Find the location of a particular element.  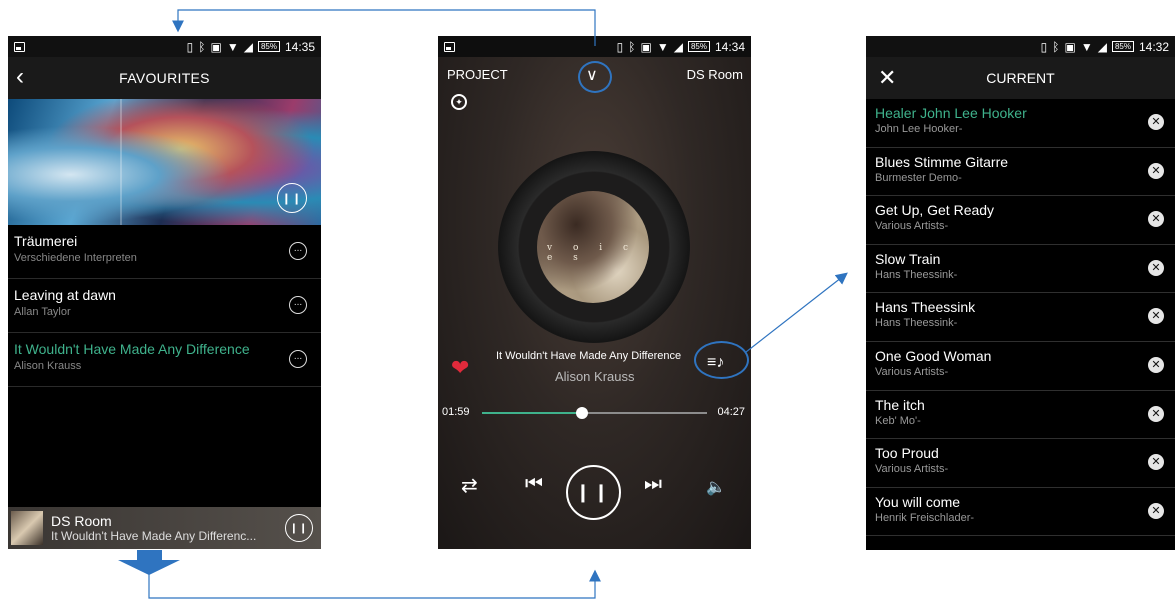

arrow-to-current is located at coordinates (796, 312).